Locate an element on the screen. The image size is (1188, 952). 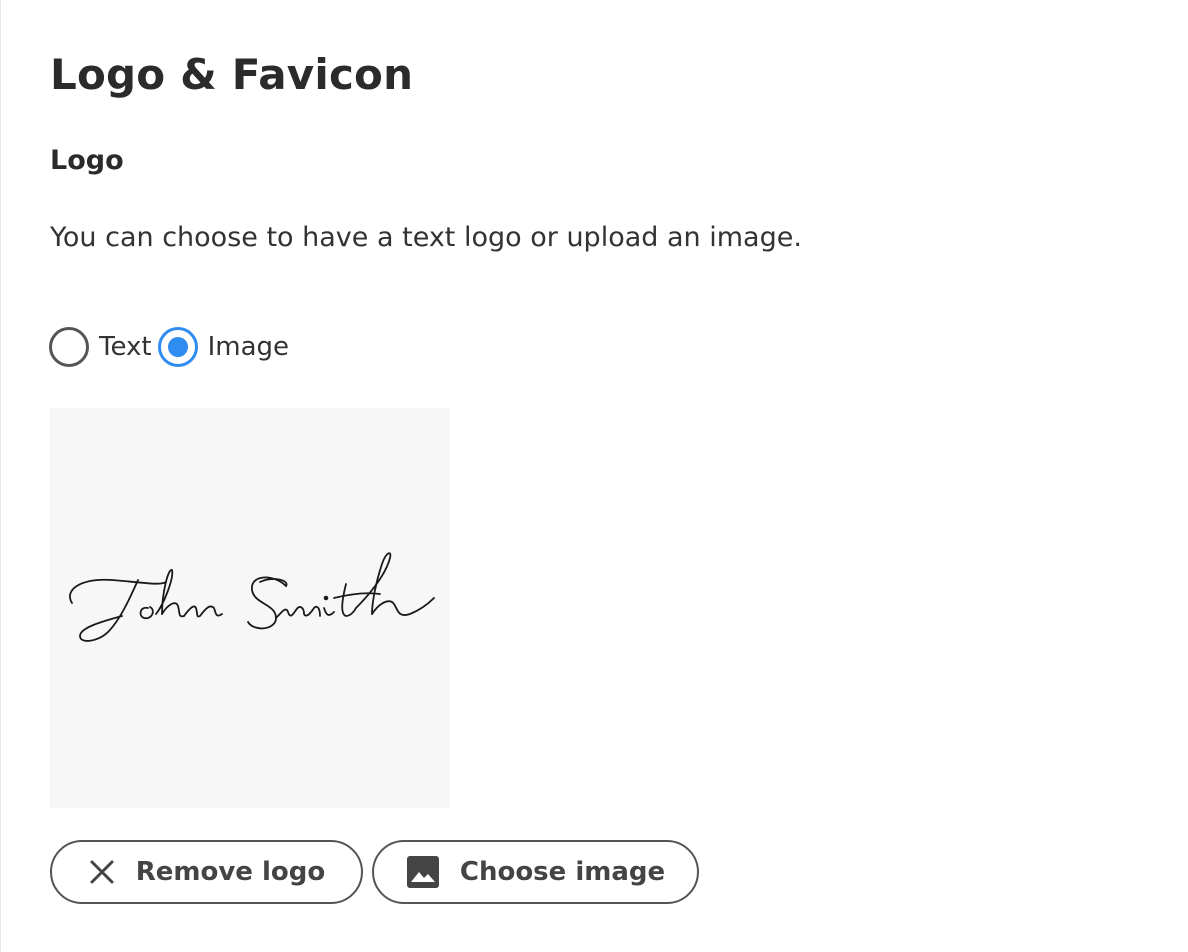
close-icon is located at coordinates (102, 872).